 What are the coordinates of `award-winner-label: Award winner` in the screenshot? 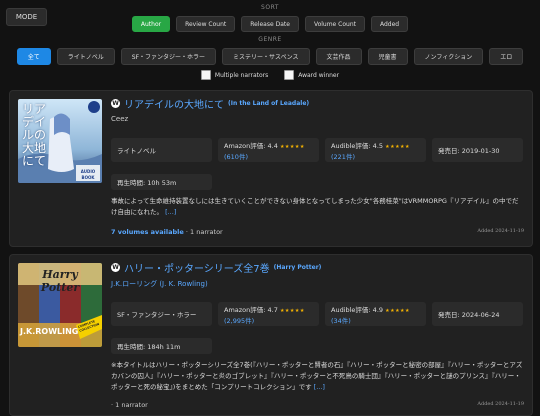 It's located at (319, 75).